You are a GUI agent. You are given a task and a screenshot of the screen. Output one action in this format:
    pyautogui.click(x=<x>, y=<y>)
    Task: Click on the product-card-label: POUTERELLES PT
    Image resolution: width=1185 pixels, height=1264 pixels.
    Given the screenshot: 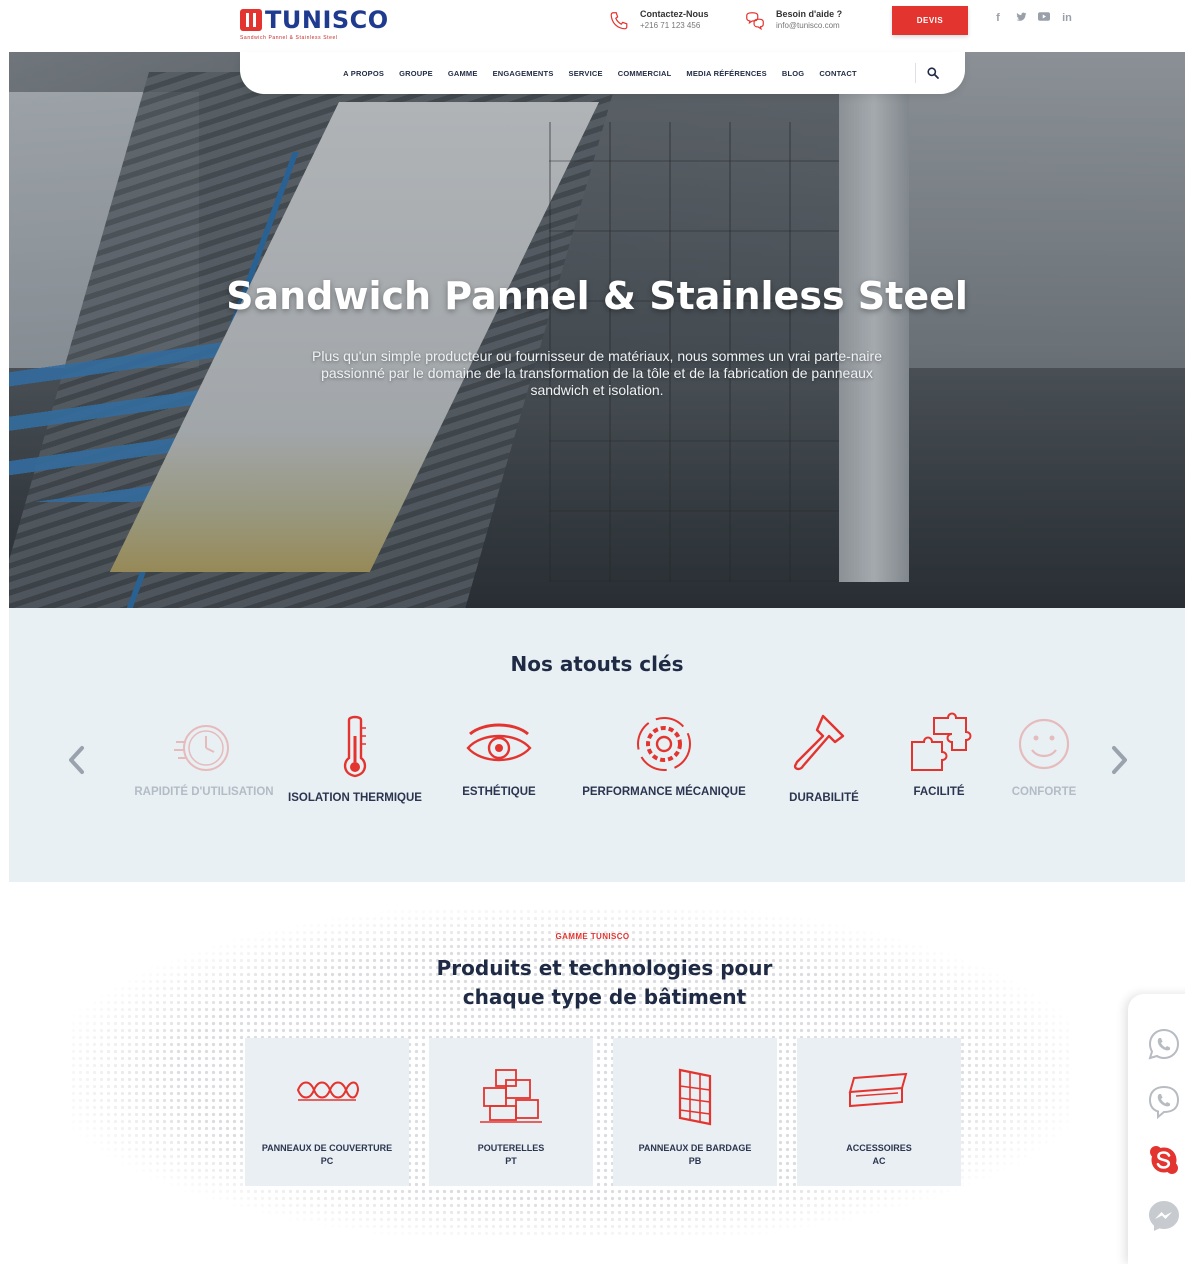 What is the action you would take?
    pyautogui.click(x=511, y=1155)
    